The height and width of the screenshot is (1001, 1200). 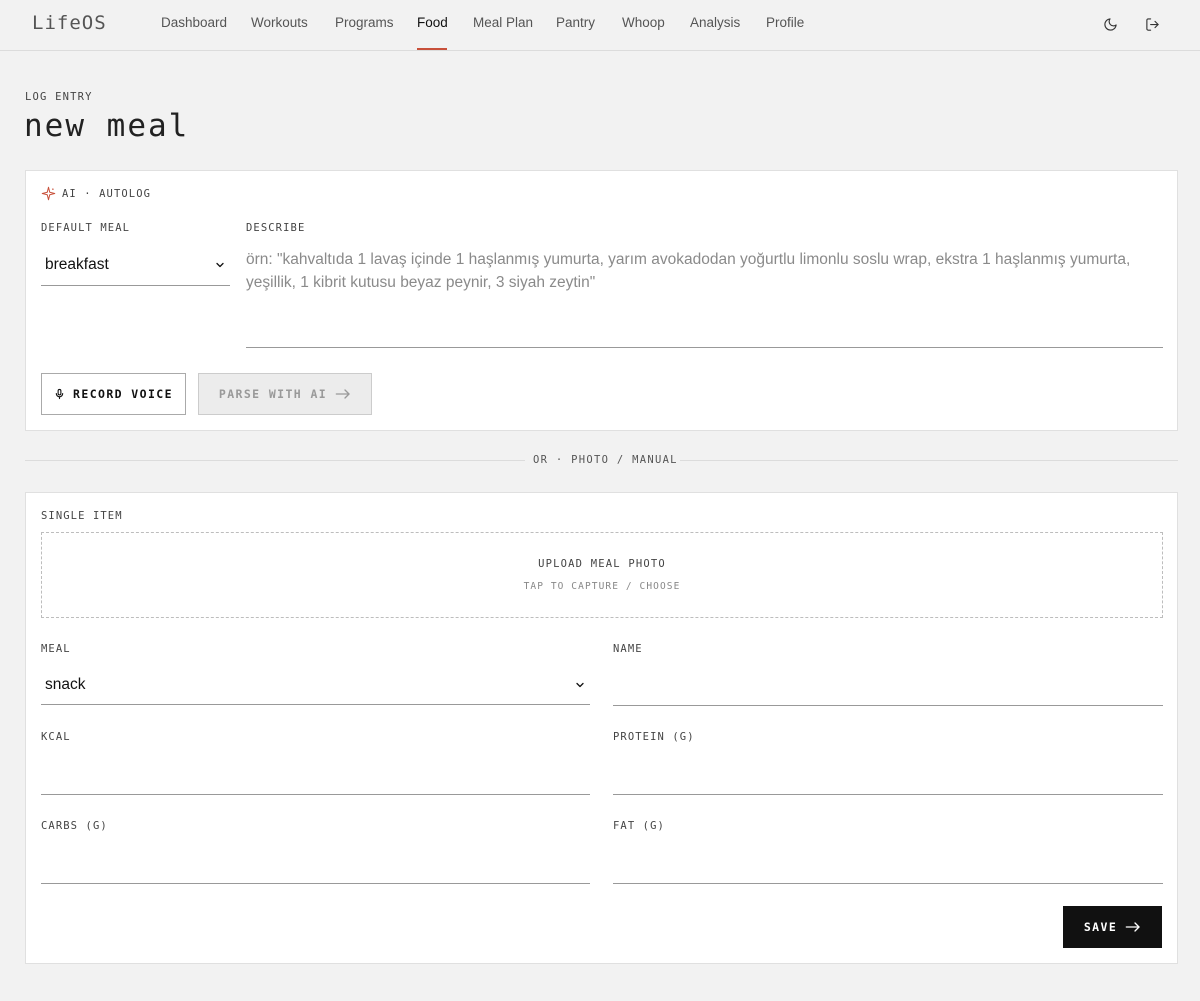 What do you see at coordinates (1100, 927) in the screenshot?
I see `save-label: SAVE` at bounding box center [1100, 927].